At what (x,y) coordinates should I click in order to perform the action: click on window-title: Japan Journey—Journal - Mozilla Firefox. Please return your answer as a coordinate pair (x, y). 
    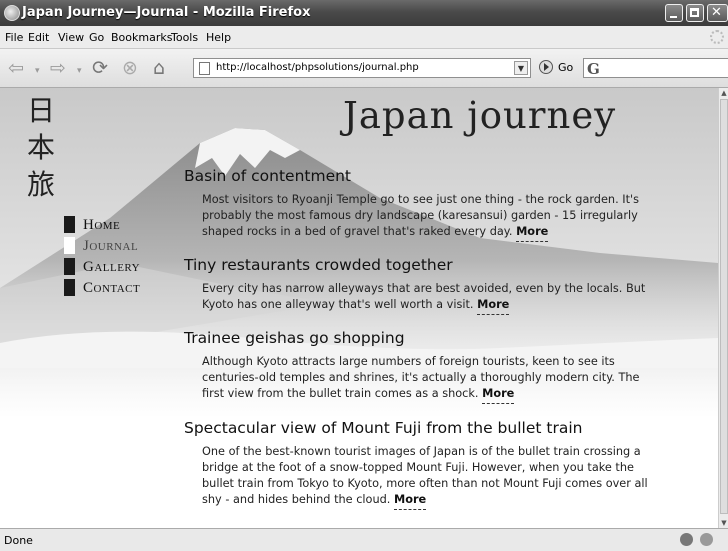
    Looking at the image, I should click on (166, 12).